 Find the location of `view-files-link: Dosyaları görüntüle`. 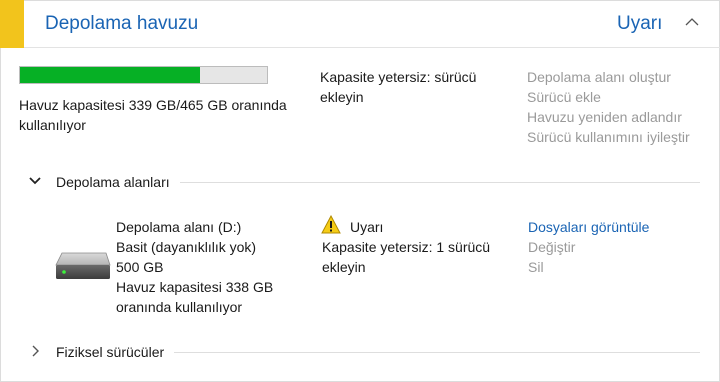

view-files-link: Dosyaları görüntüle is located at coordinates (588, 227).